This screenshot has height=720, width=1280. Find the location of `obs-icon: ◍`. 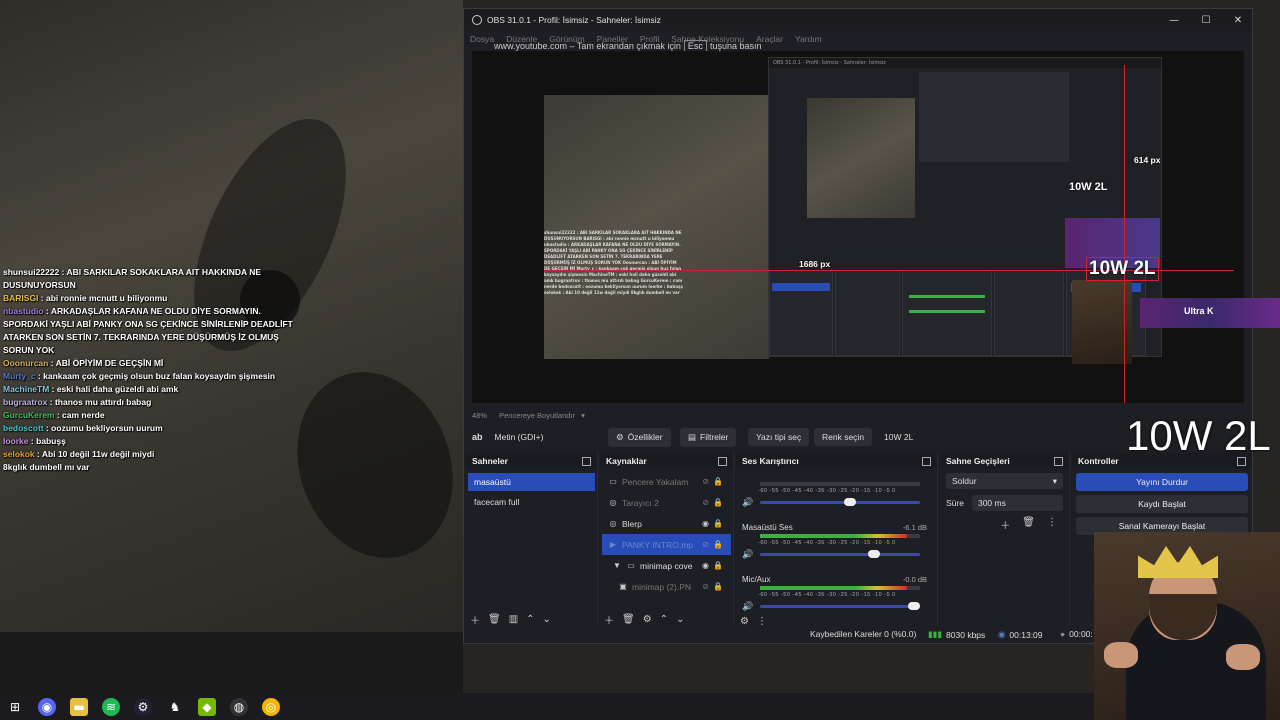

obs-icon: ◍ is located at coordinates (239, 706).